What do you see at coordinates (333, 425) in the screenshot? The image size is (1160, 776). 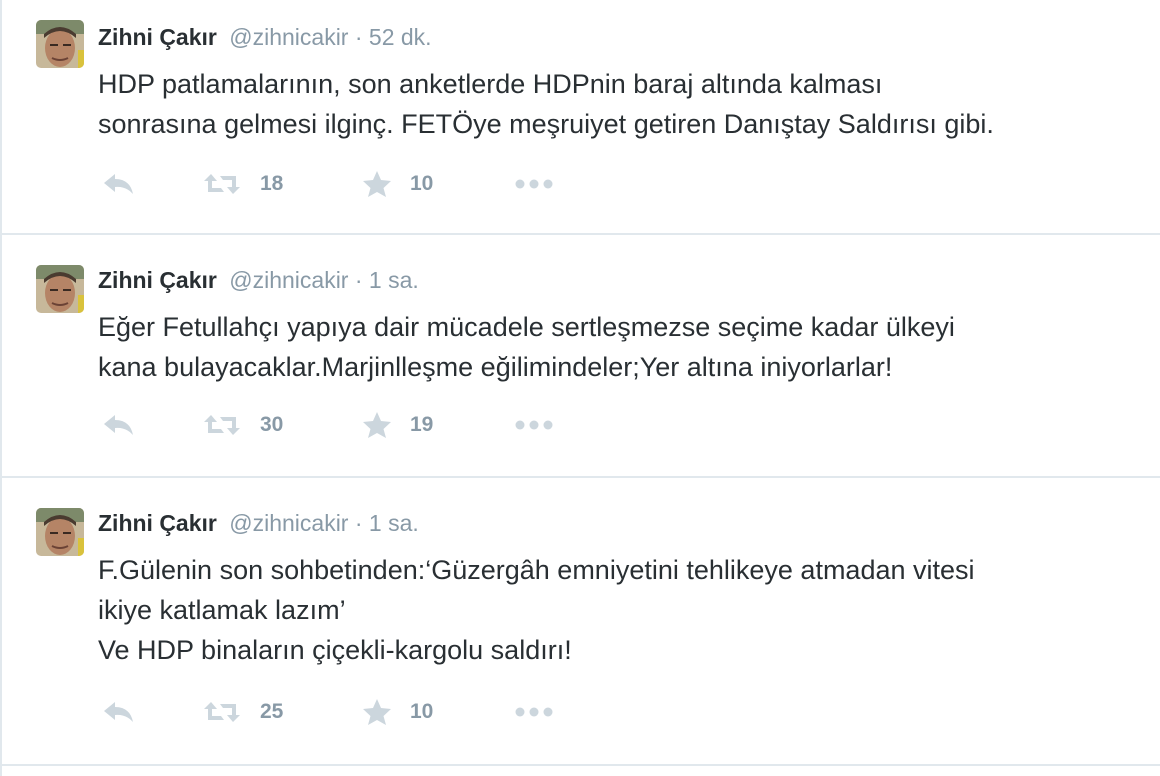 I see `tweet-actions: 30 19` at bounding box center [333, 425].